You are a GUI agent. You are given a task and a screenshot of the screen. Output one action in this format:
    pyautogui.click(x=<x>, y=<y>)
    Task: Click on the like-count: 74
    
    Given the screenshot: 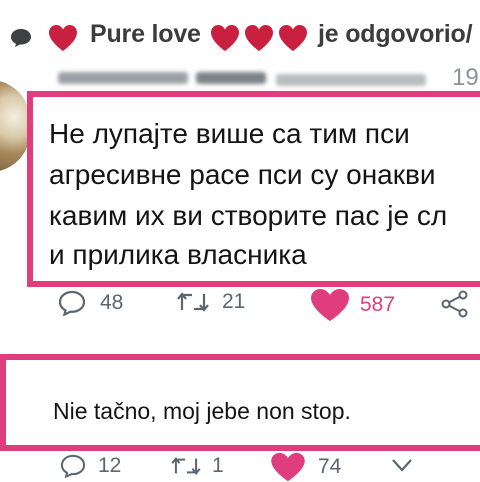 What is the action you would take?
    pyautogui.click(x=330, y=466)
    